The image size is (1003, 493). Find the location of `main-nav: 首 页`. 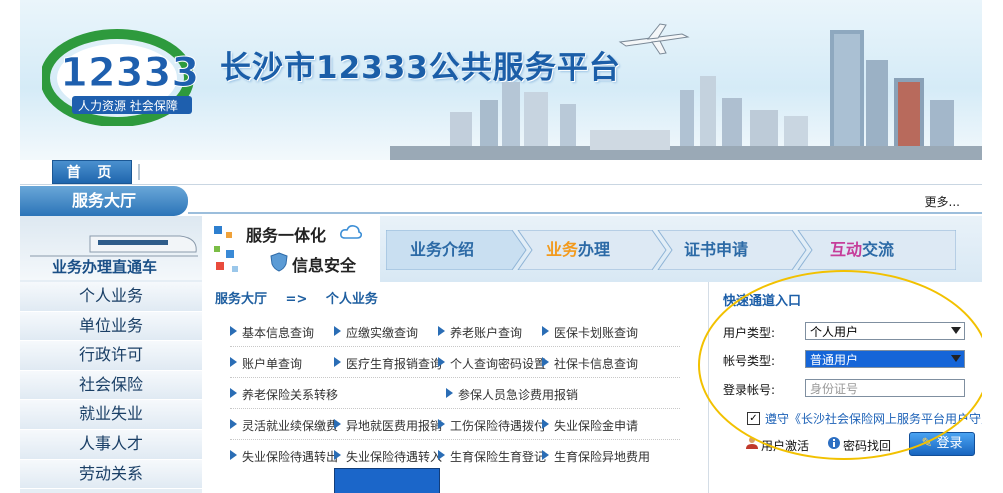

main-nav: 首 页 is located at coordinates (501, 172).